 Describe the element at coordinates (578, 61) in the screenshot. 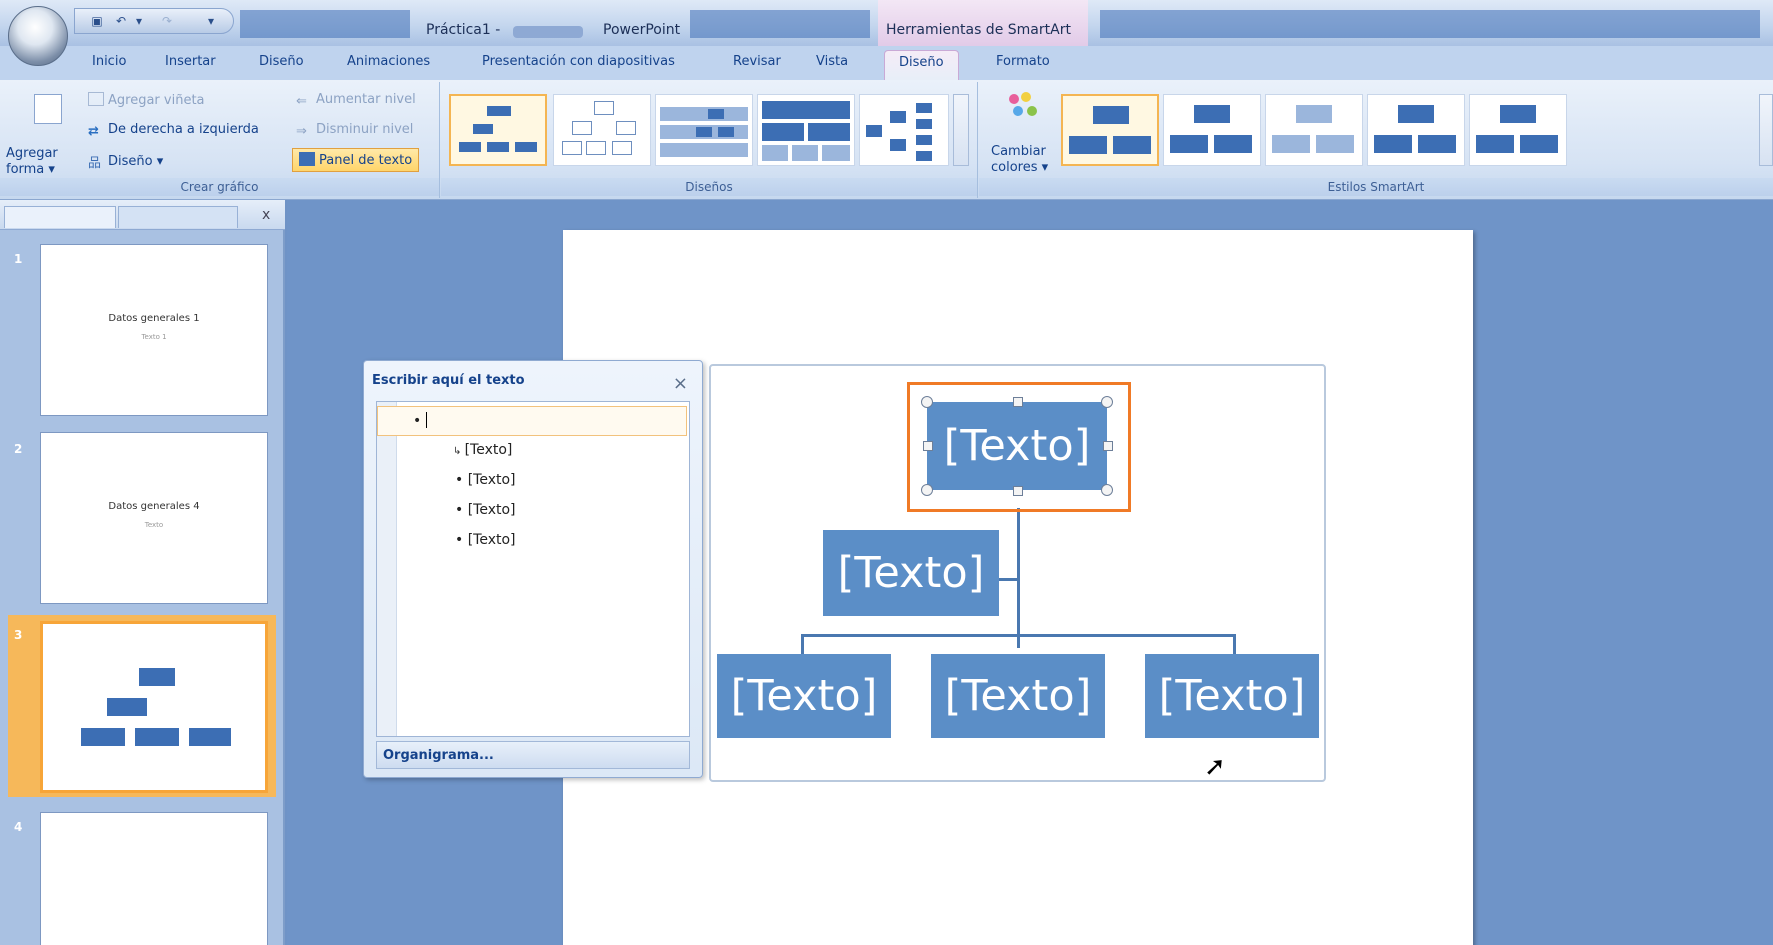

I see `tab-presentacion: Presentación con diapositivas` at that location.